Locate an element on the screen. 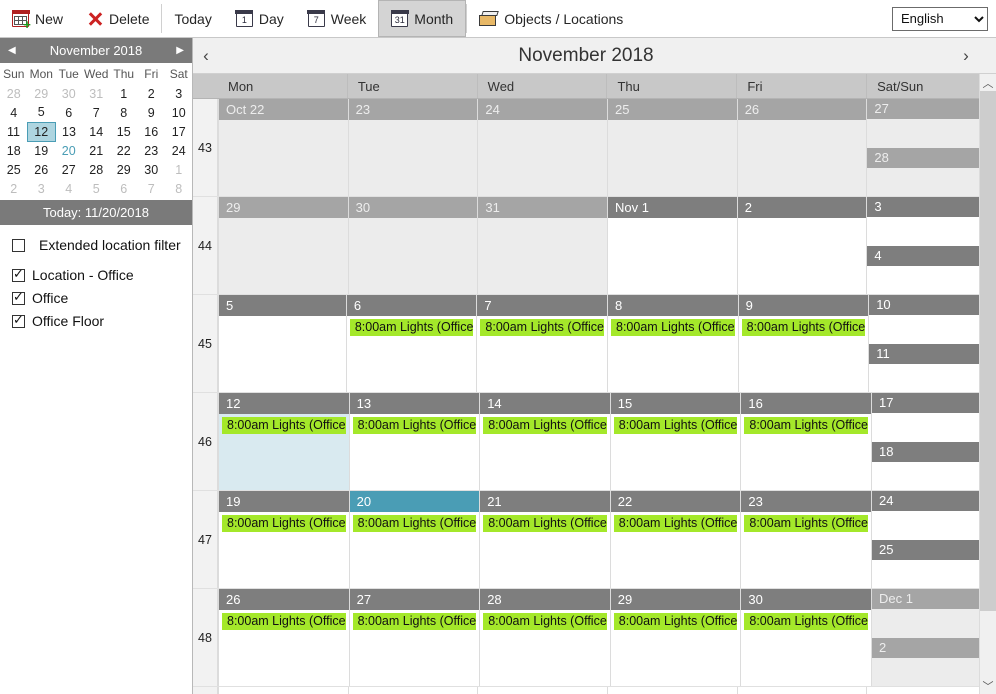 The height and width of the screenshot is (694, 996). calendar-day-cell: 26 8:00am Lights (Office is located at coordinates (283, 637).